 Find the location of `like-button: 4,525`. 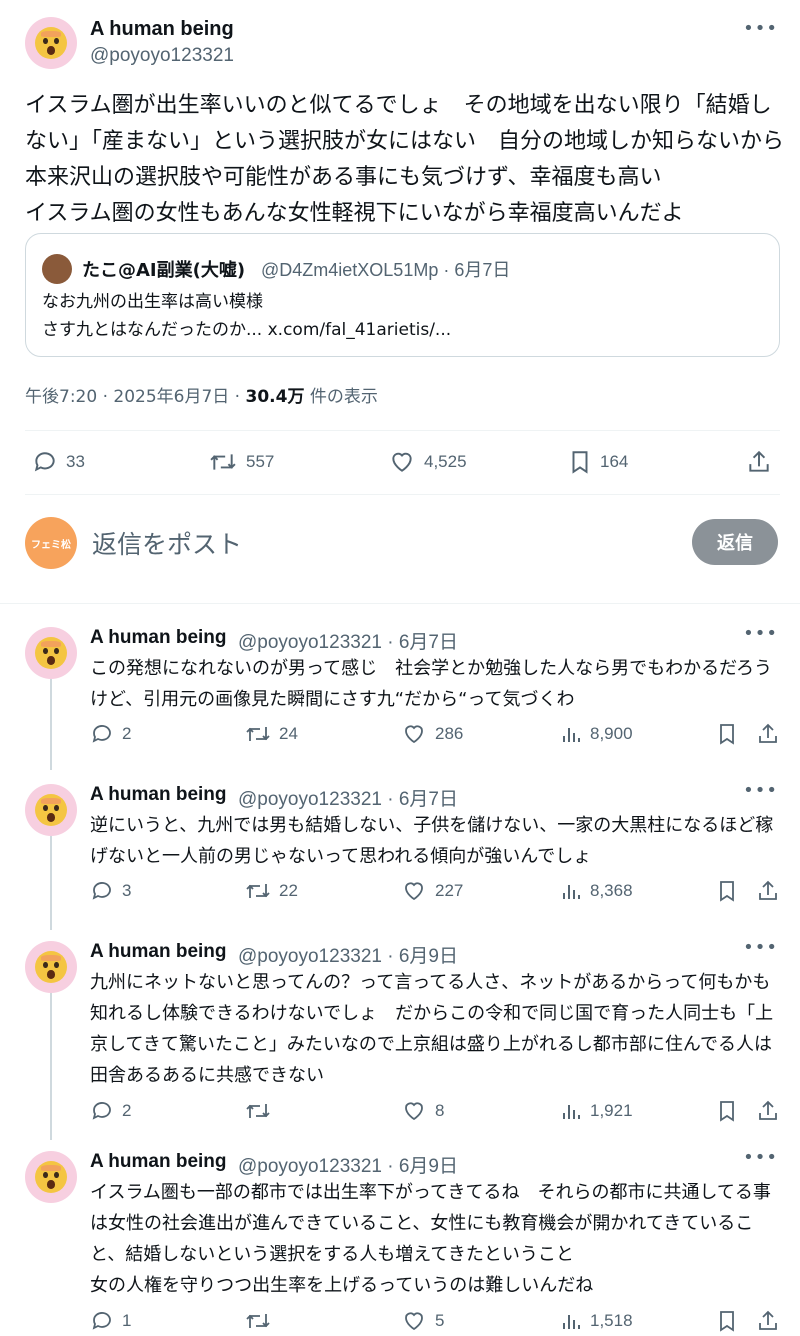

like-button: 4,525 is located at coordinates (427, 462).